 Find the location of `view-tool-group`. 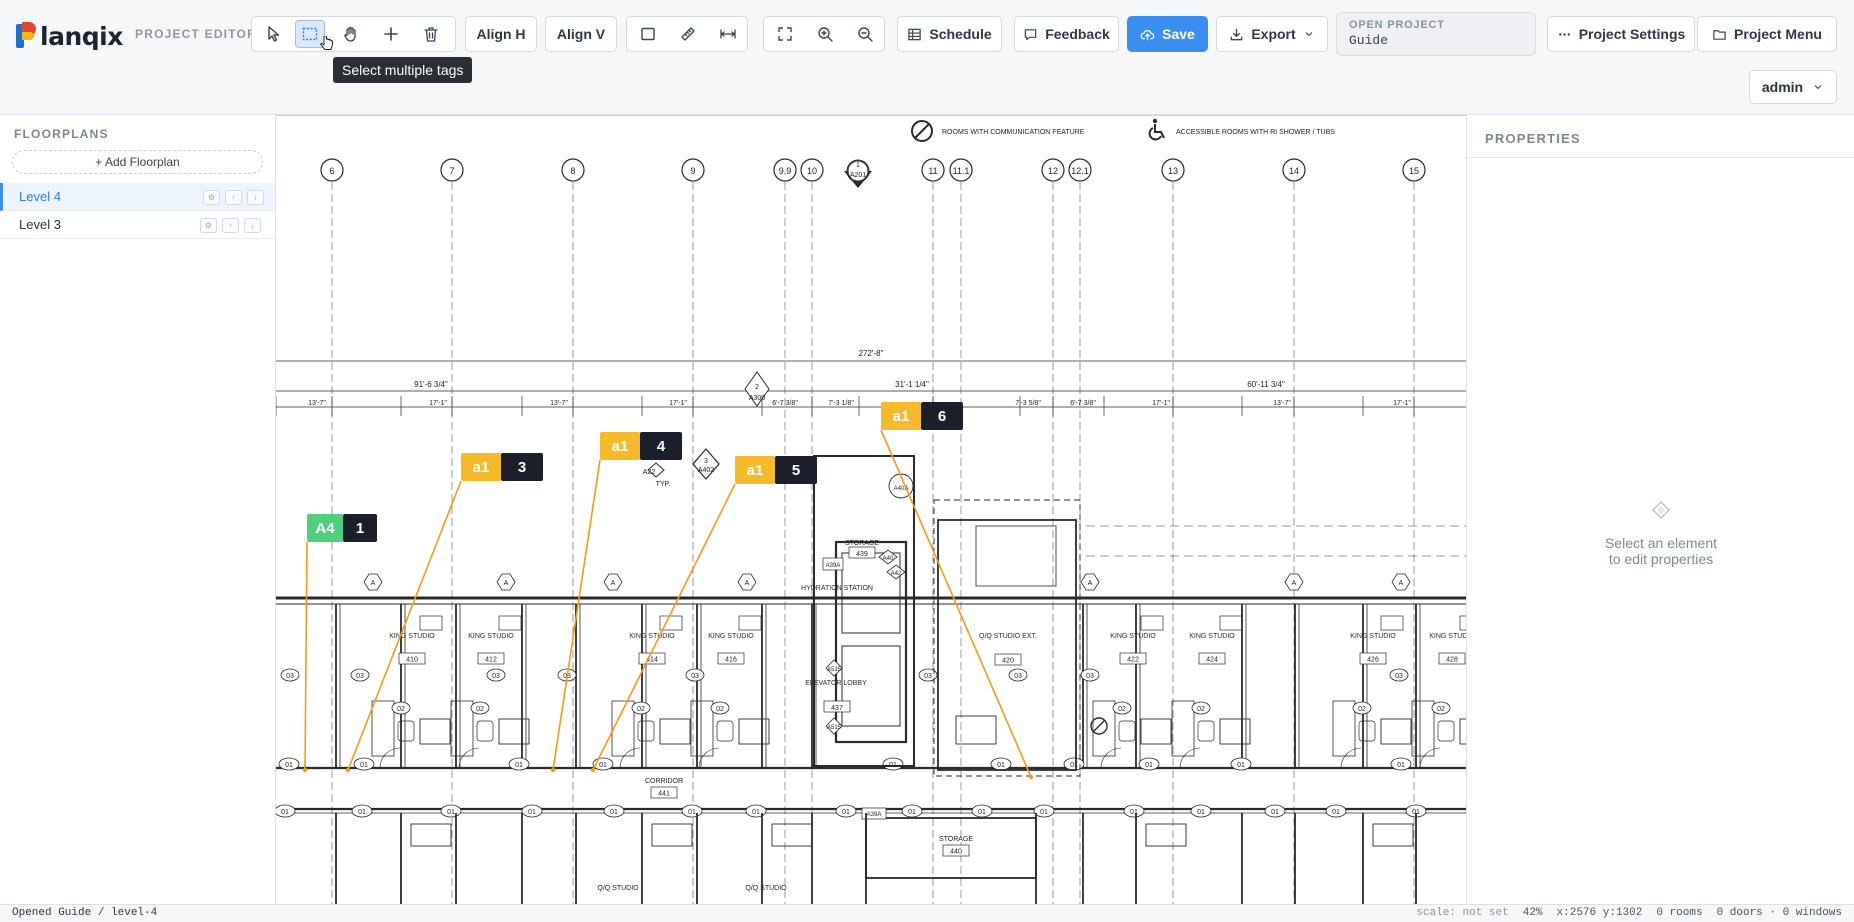

view-tool-group is located at coordinates (824, 34).